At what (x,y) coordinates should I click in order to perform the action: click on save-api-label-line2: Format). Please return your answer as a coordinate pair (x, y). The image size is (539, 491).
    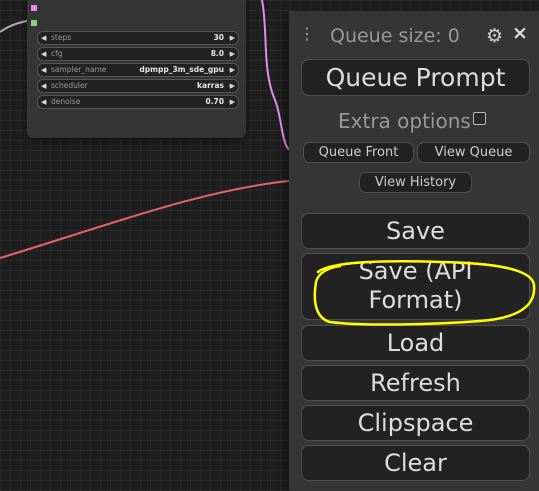
    Looking at the image, I should click on (415, 300).